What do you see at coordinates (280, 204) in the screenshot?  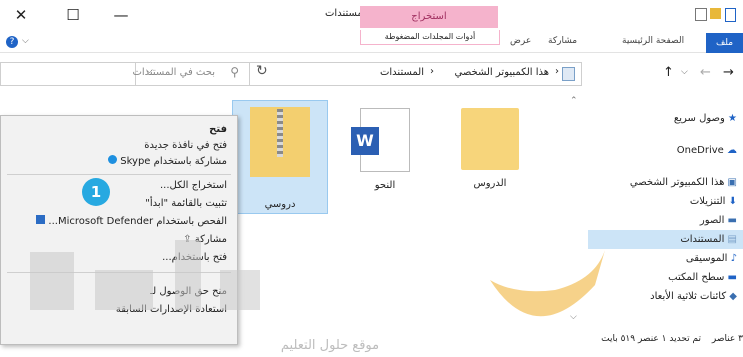 I see `file-name: دروسي` at bounding box center [280, 204].